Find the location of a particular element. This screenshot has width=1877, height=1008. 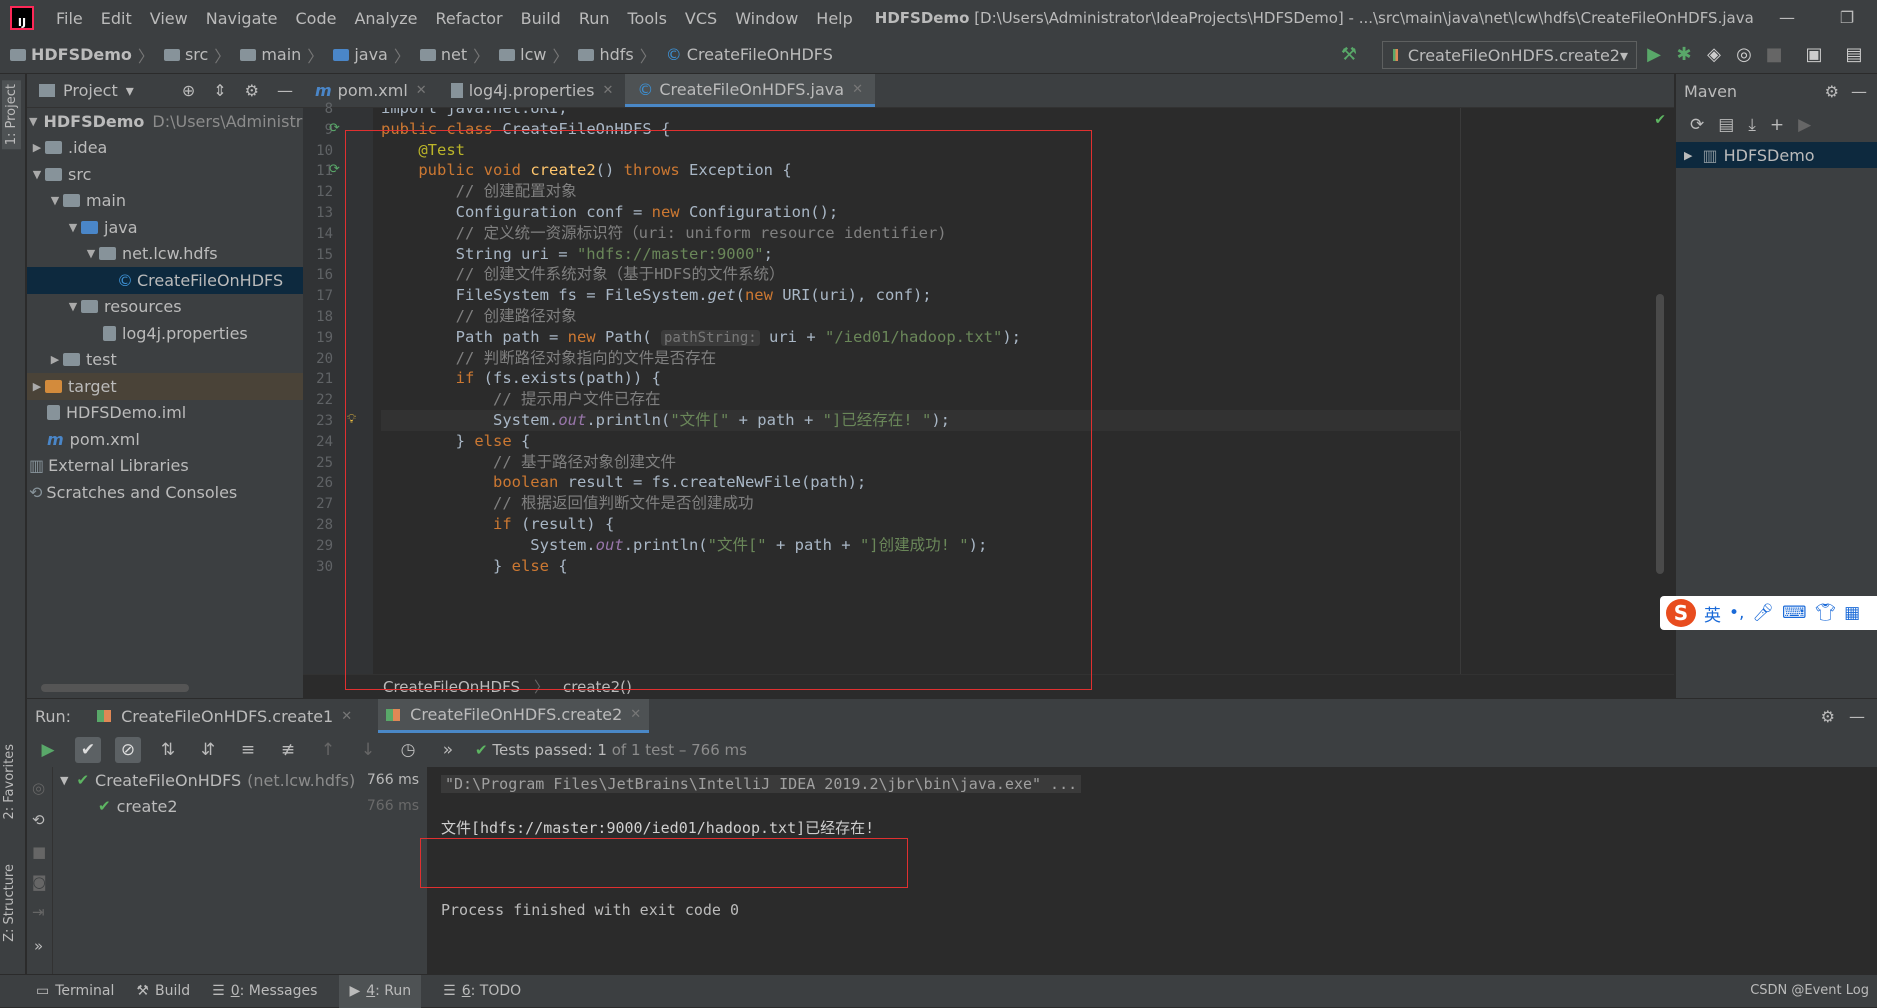

code-line: if (fs.exists(path)) { is located at coordinates (521, 378).